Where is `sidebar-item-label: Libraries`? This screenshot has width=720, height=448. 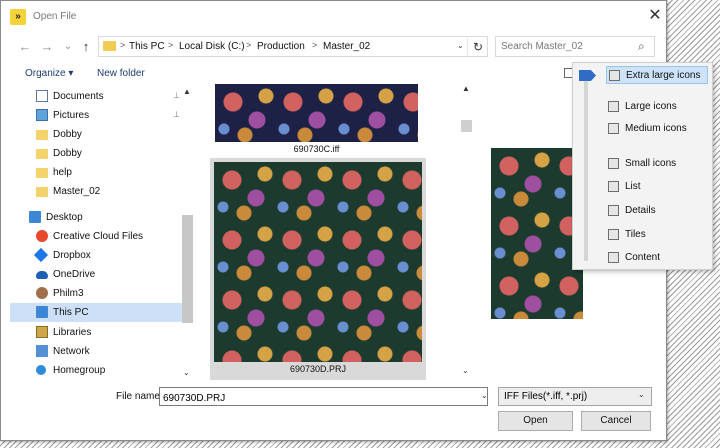
sidebar-item-label: Libraries is located at coordinates (72, 332).